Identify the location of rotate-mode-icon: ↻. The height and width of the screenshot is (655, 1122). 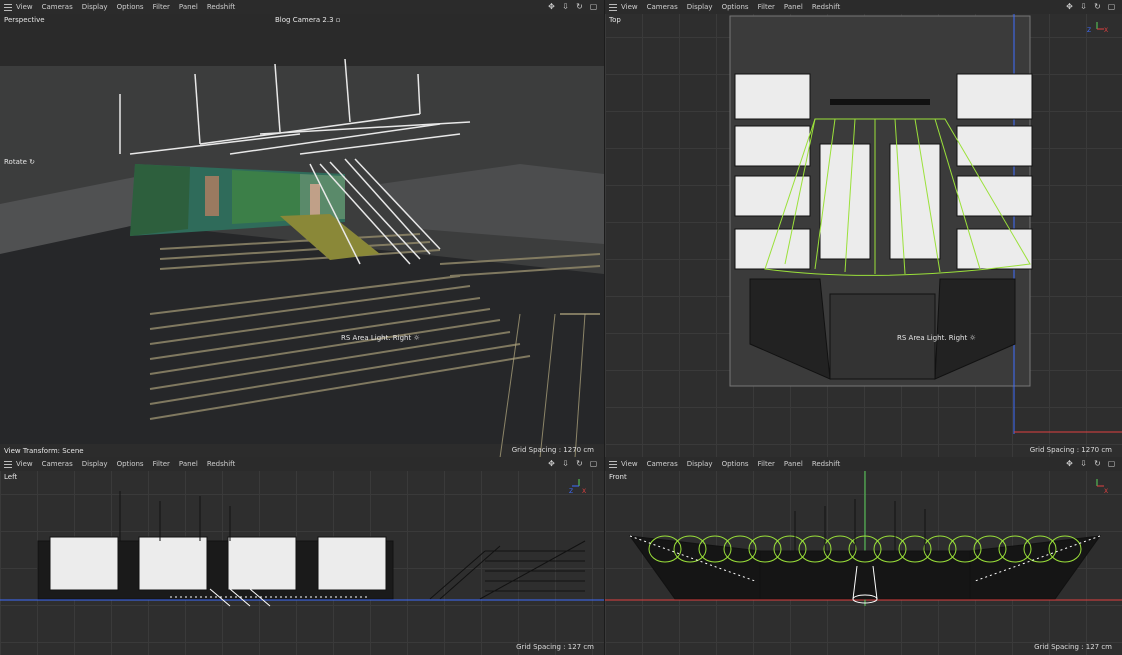
(32, 162).